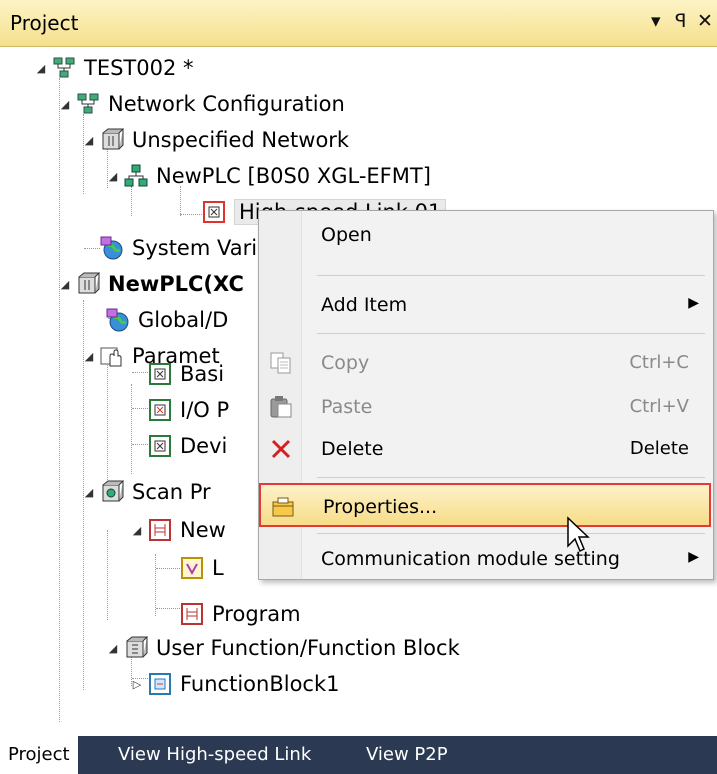 The width and height of the screenshot is (717, 774). I want to click on copy-icon, so click(281, 363).